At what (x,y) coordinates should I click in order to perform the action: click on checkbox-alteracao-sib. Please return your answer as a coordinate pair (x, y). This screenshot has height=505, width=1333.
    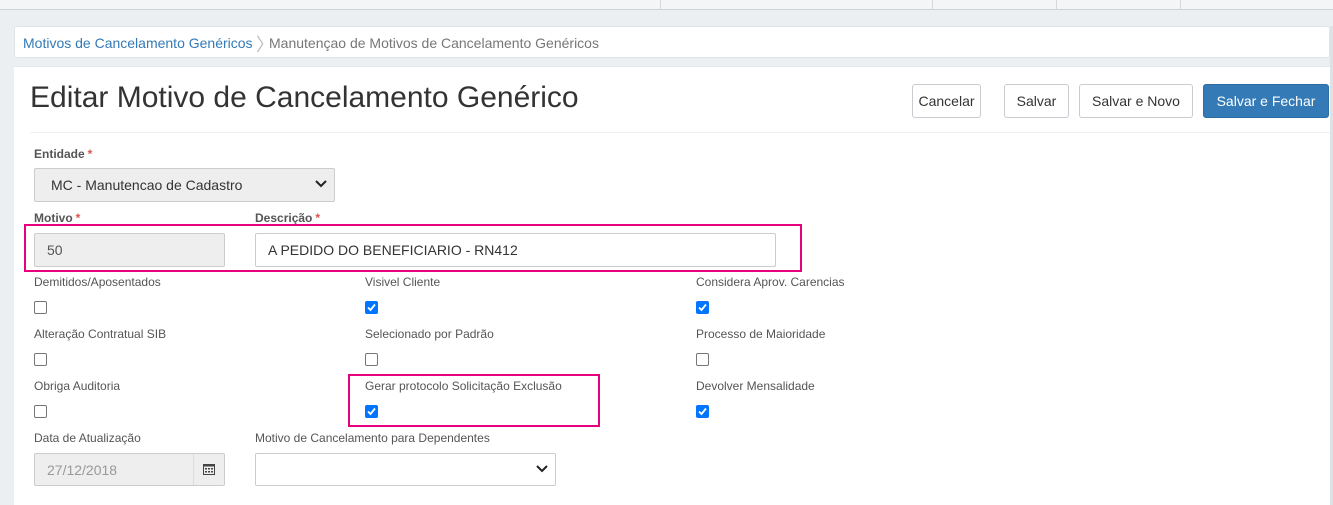
    Looking at the image, I should click on (40, 359).